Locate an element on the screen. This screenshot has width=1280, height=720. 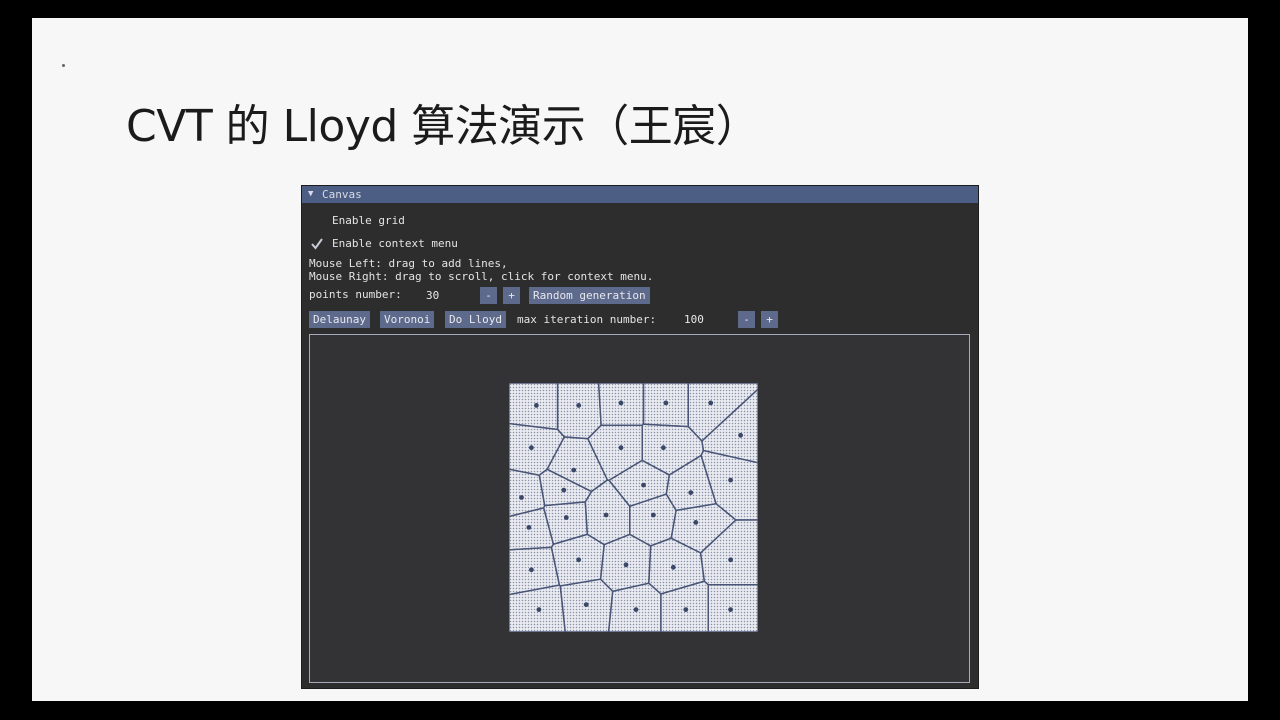
points-increment-button: + is located at coordinates (511, 295).